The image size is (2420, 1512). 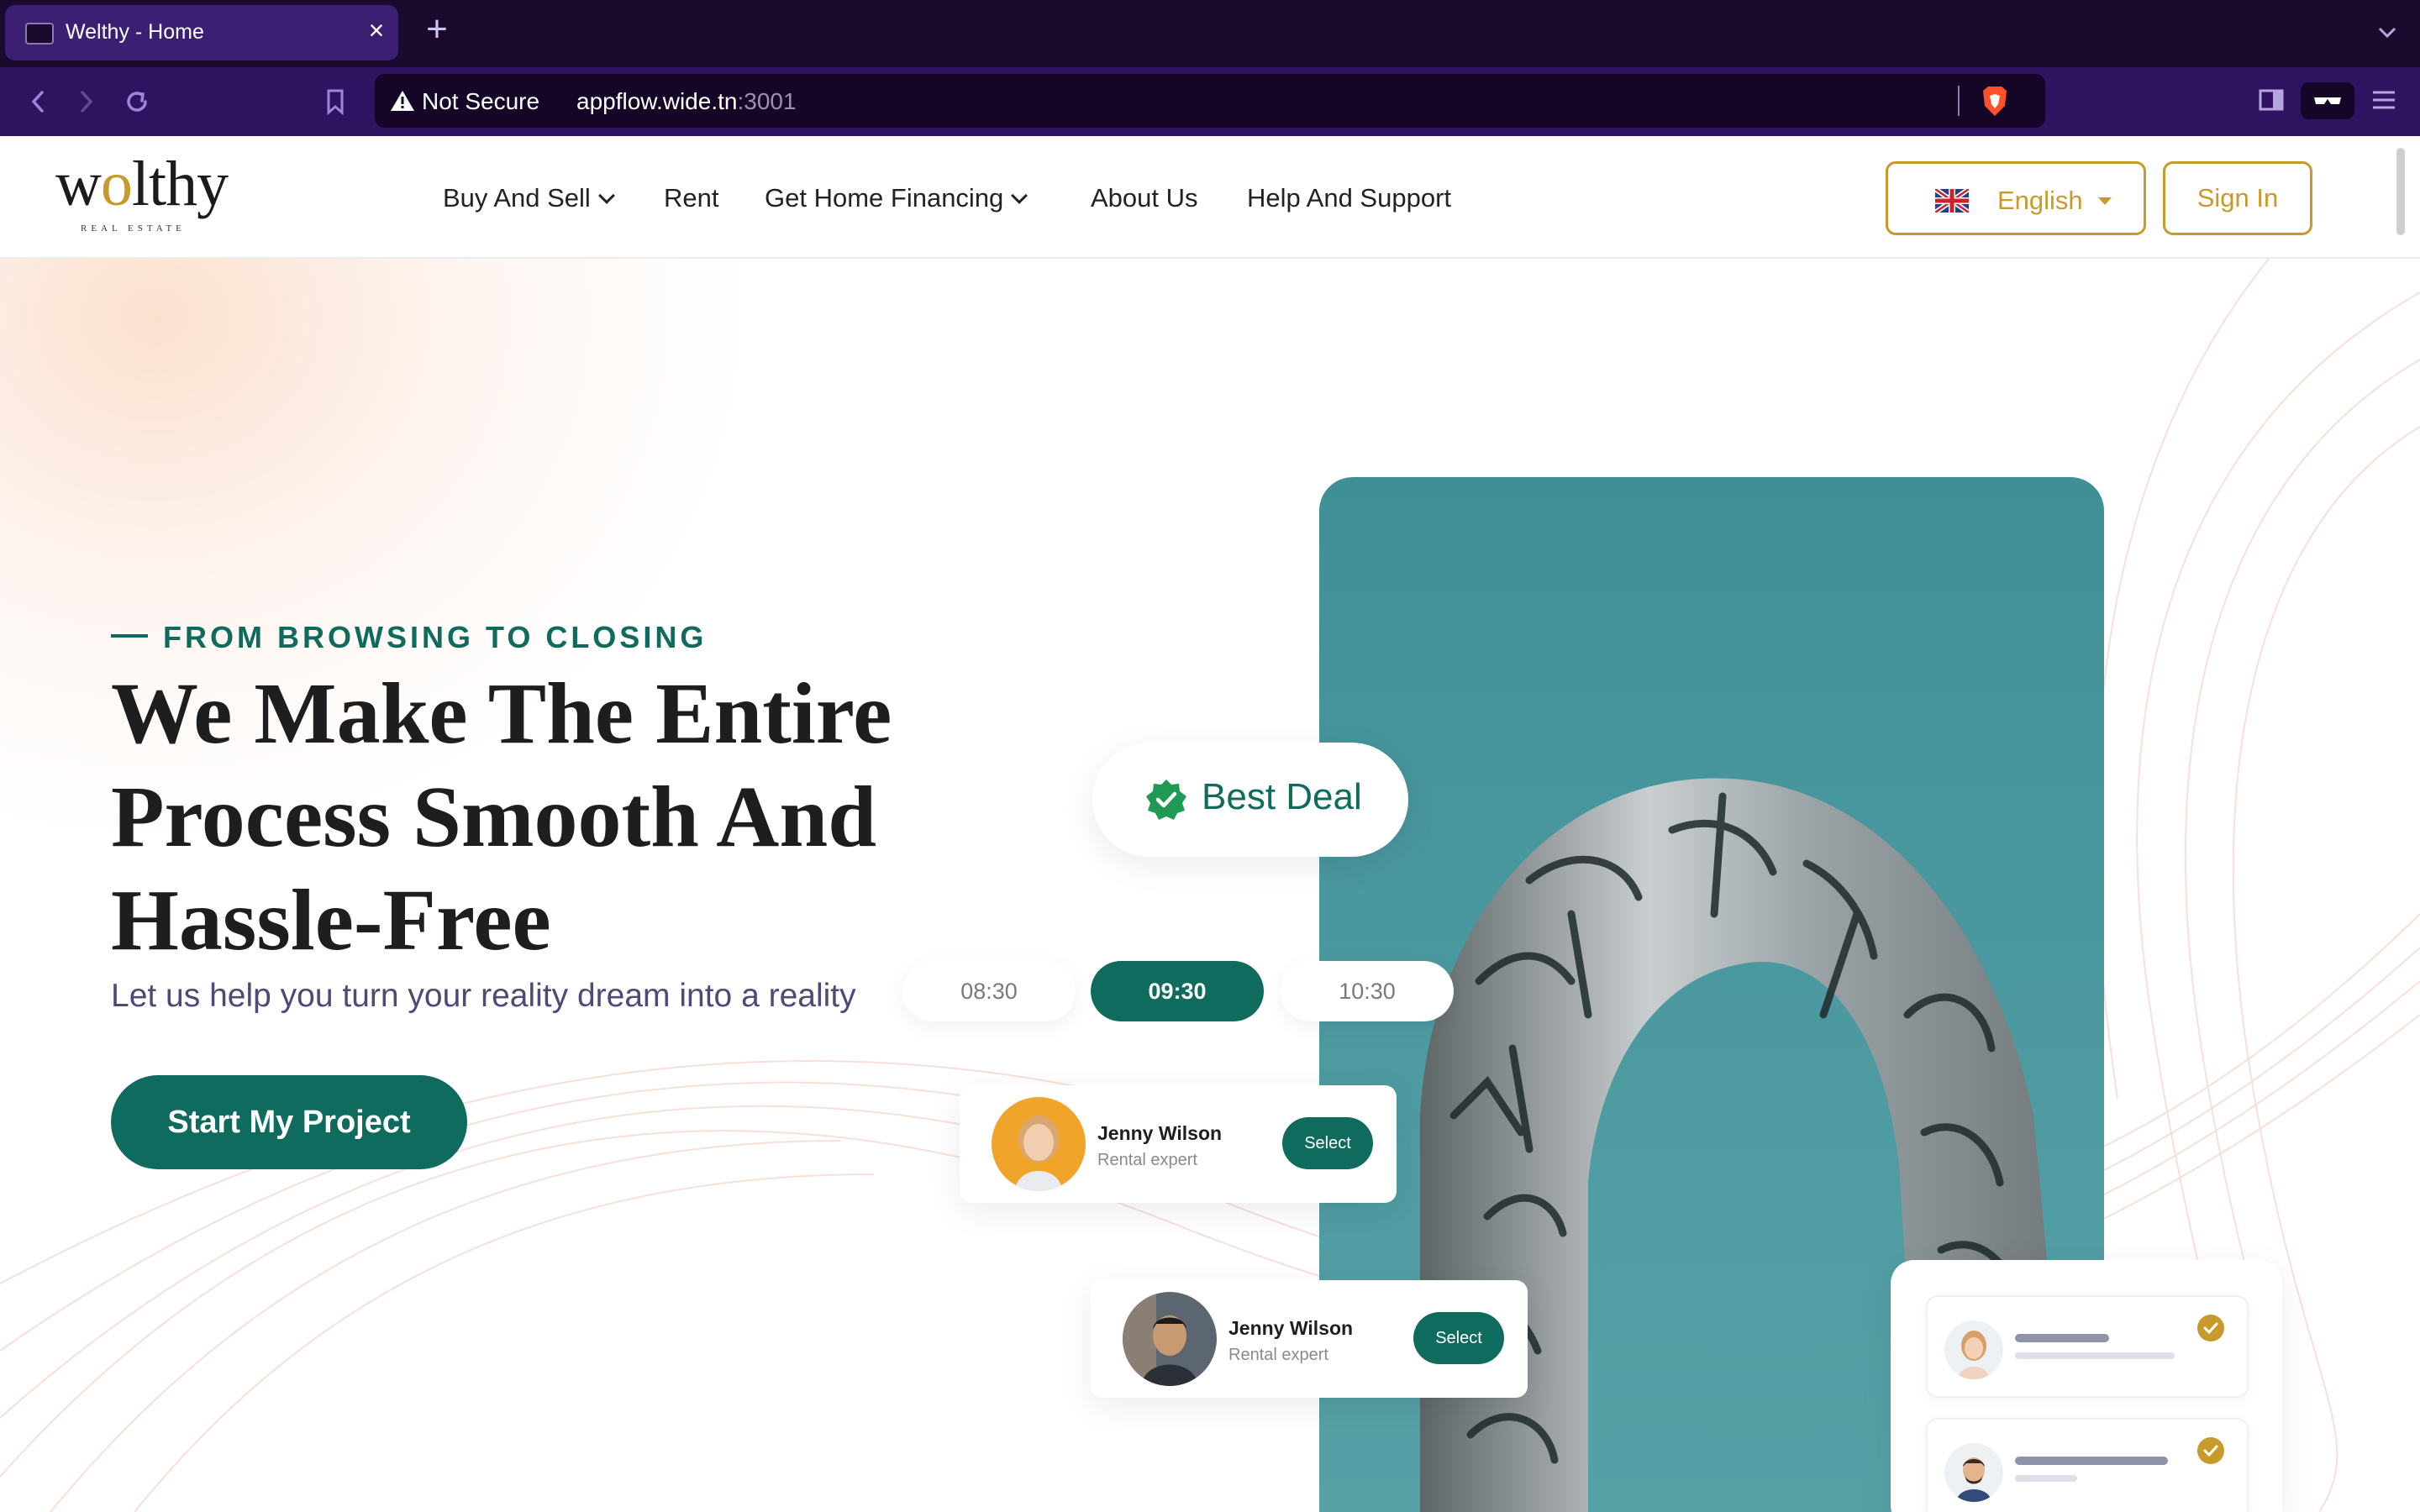 I want to click on tab-list-chevron-down-icon, so click(x=2388, y=32).